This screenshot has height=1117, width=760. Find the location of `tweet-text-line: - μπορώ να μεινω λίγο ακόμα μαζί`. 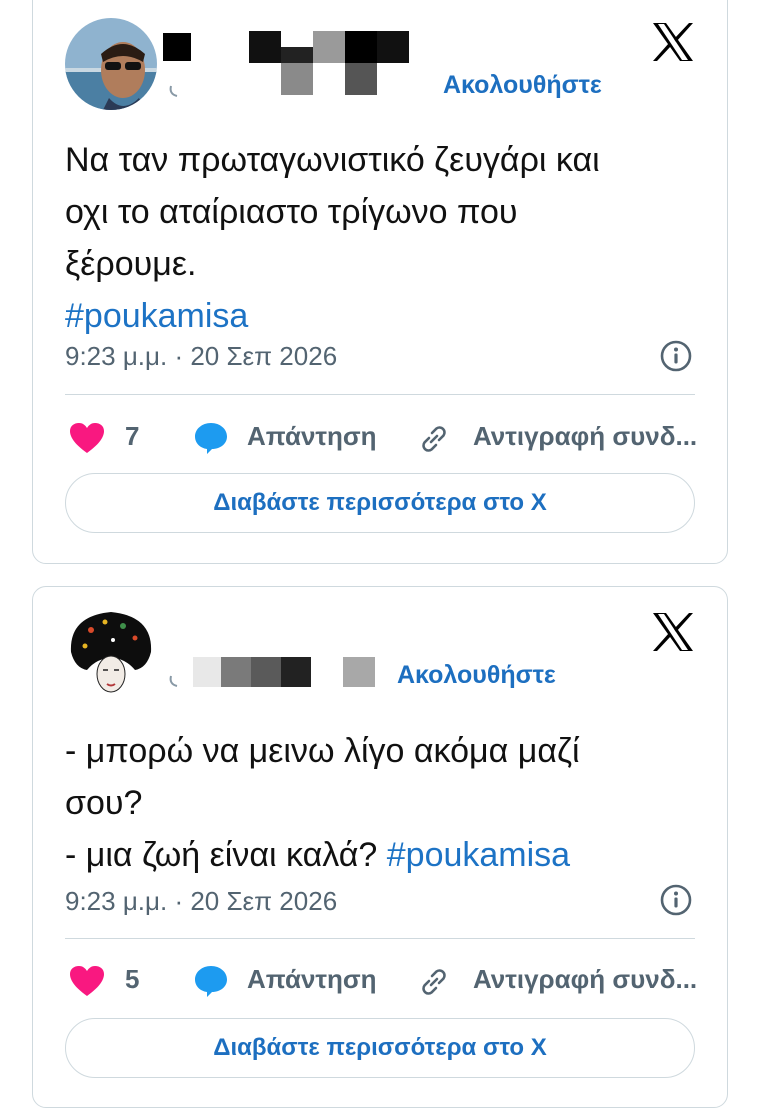

tweet-text-line: - μπορώ να μεινω λίγο ακόμα μαζί is located at coordinates (322, 751).